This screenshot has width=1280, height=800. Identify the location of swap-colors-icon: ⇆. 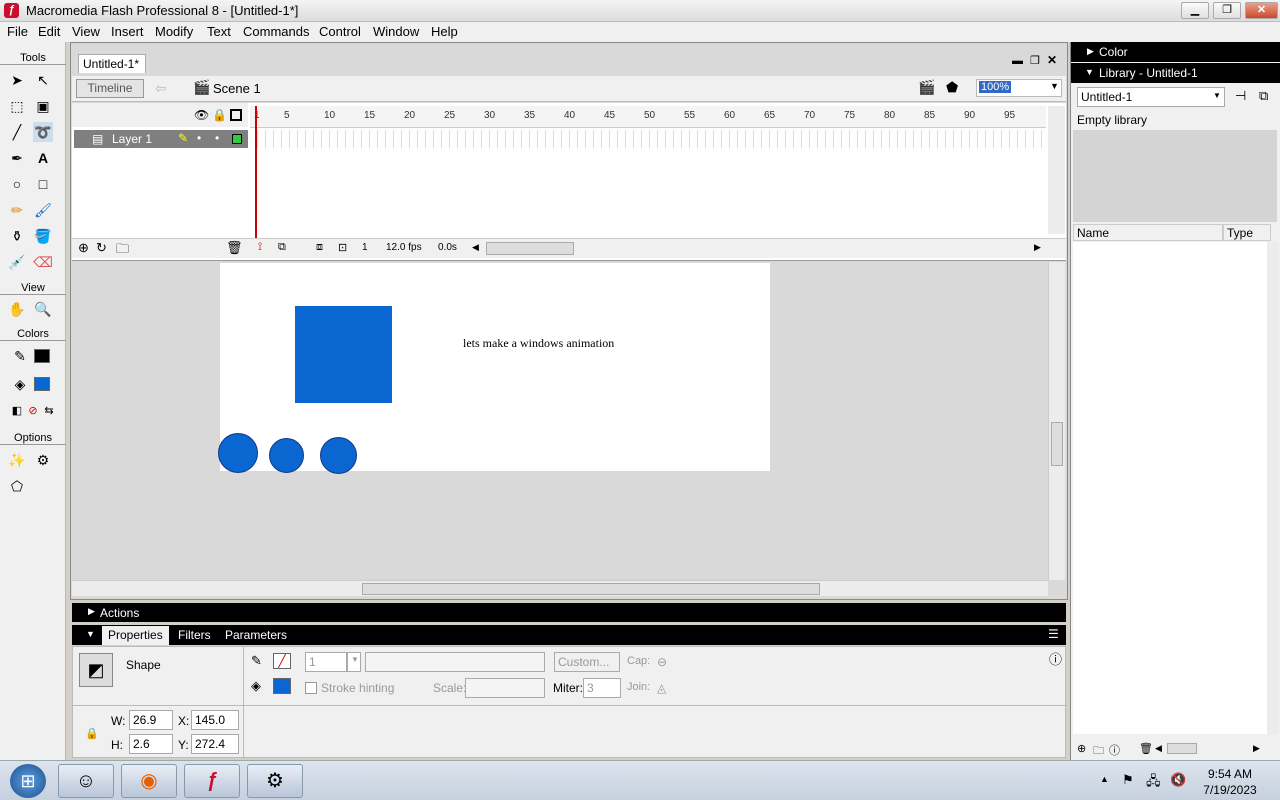
(49, 411).